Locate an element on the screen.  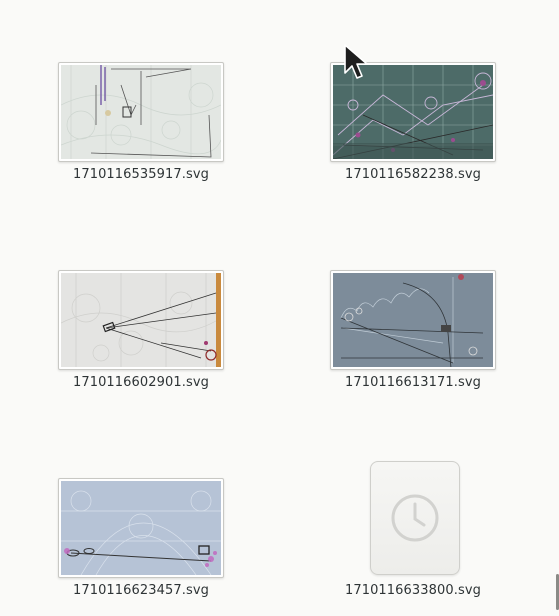
file-item-6: 1710116633800.svg is located at coordinates (388, 522).